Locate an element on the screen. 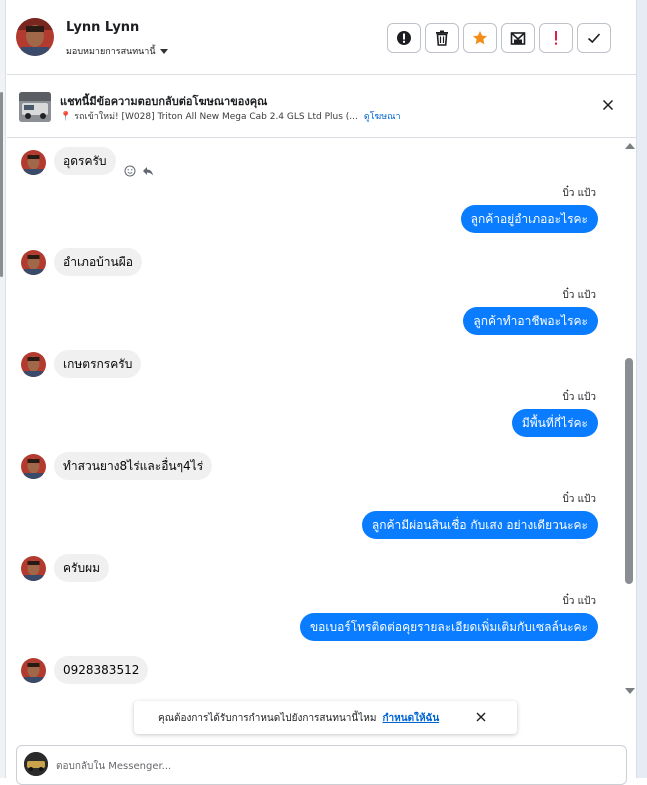 Image resolution: width=647 pixels, height=785 pixels. delete-button is located at coordinates (442, 38).